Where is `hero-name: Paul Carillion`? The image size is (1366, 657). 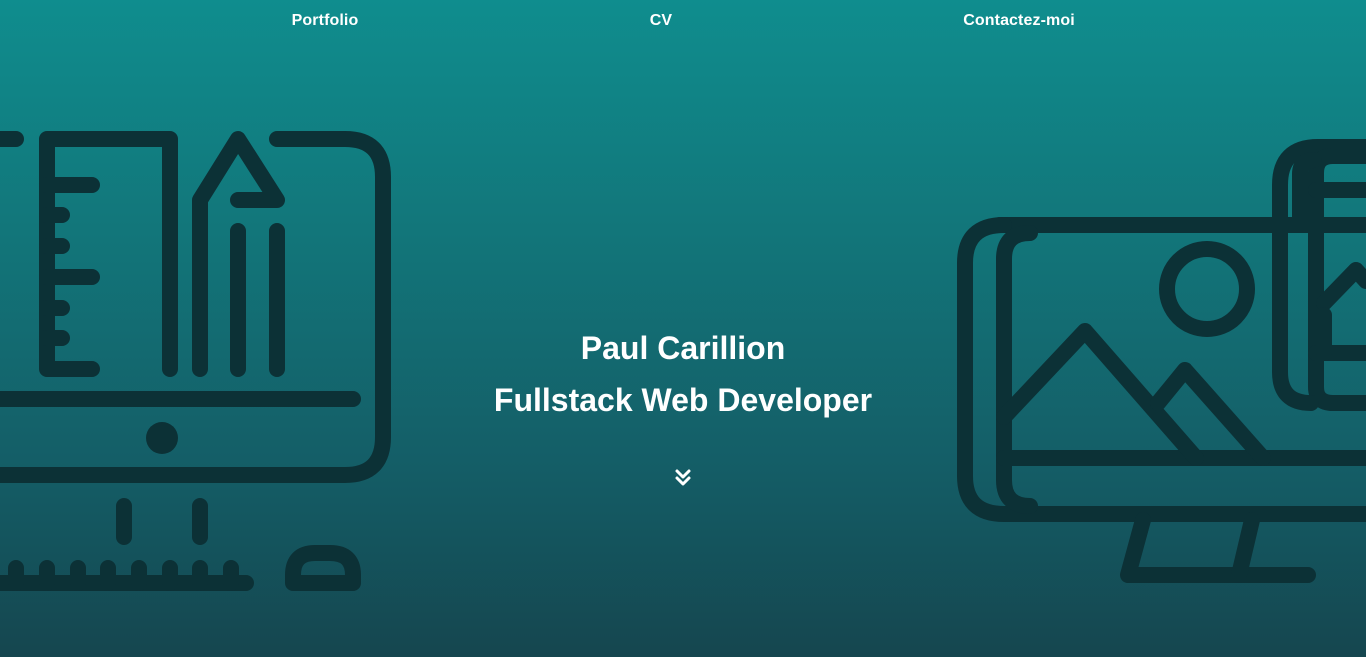 hero-name: Paul Carillion is located at coordinates (683, 348).